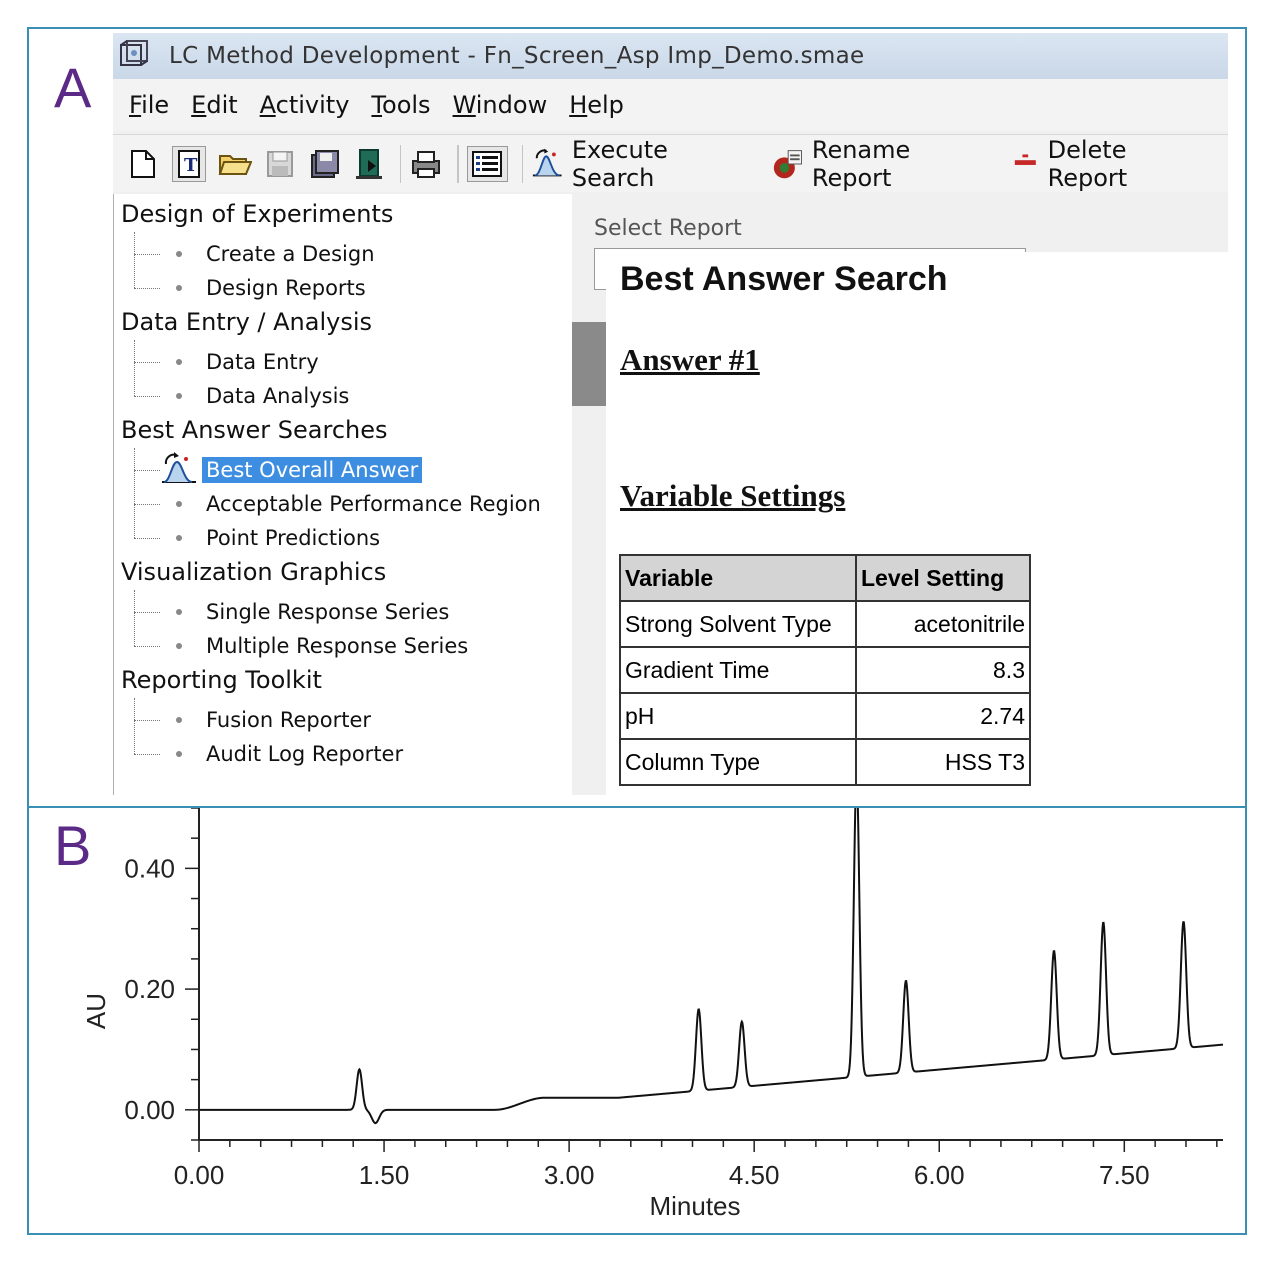 This screenshot has width=1280, height=1268. What do you see at coordinates (257, 214) in the screenshot?
I see `tree-group-design-of-experiments: Design of Experiments` at bounding box center [257, 214].